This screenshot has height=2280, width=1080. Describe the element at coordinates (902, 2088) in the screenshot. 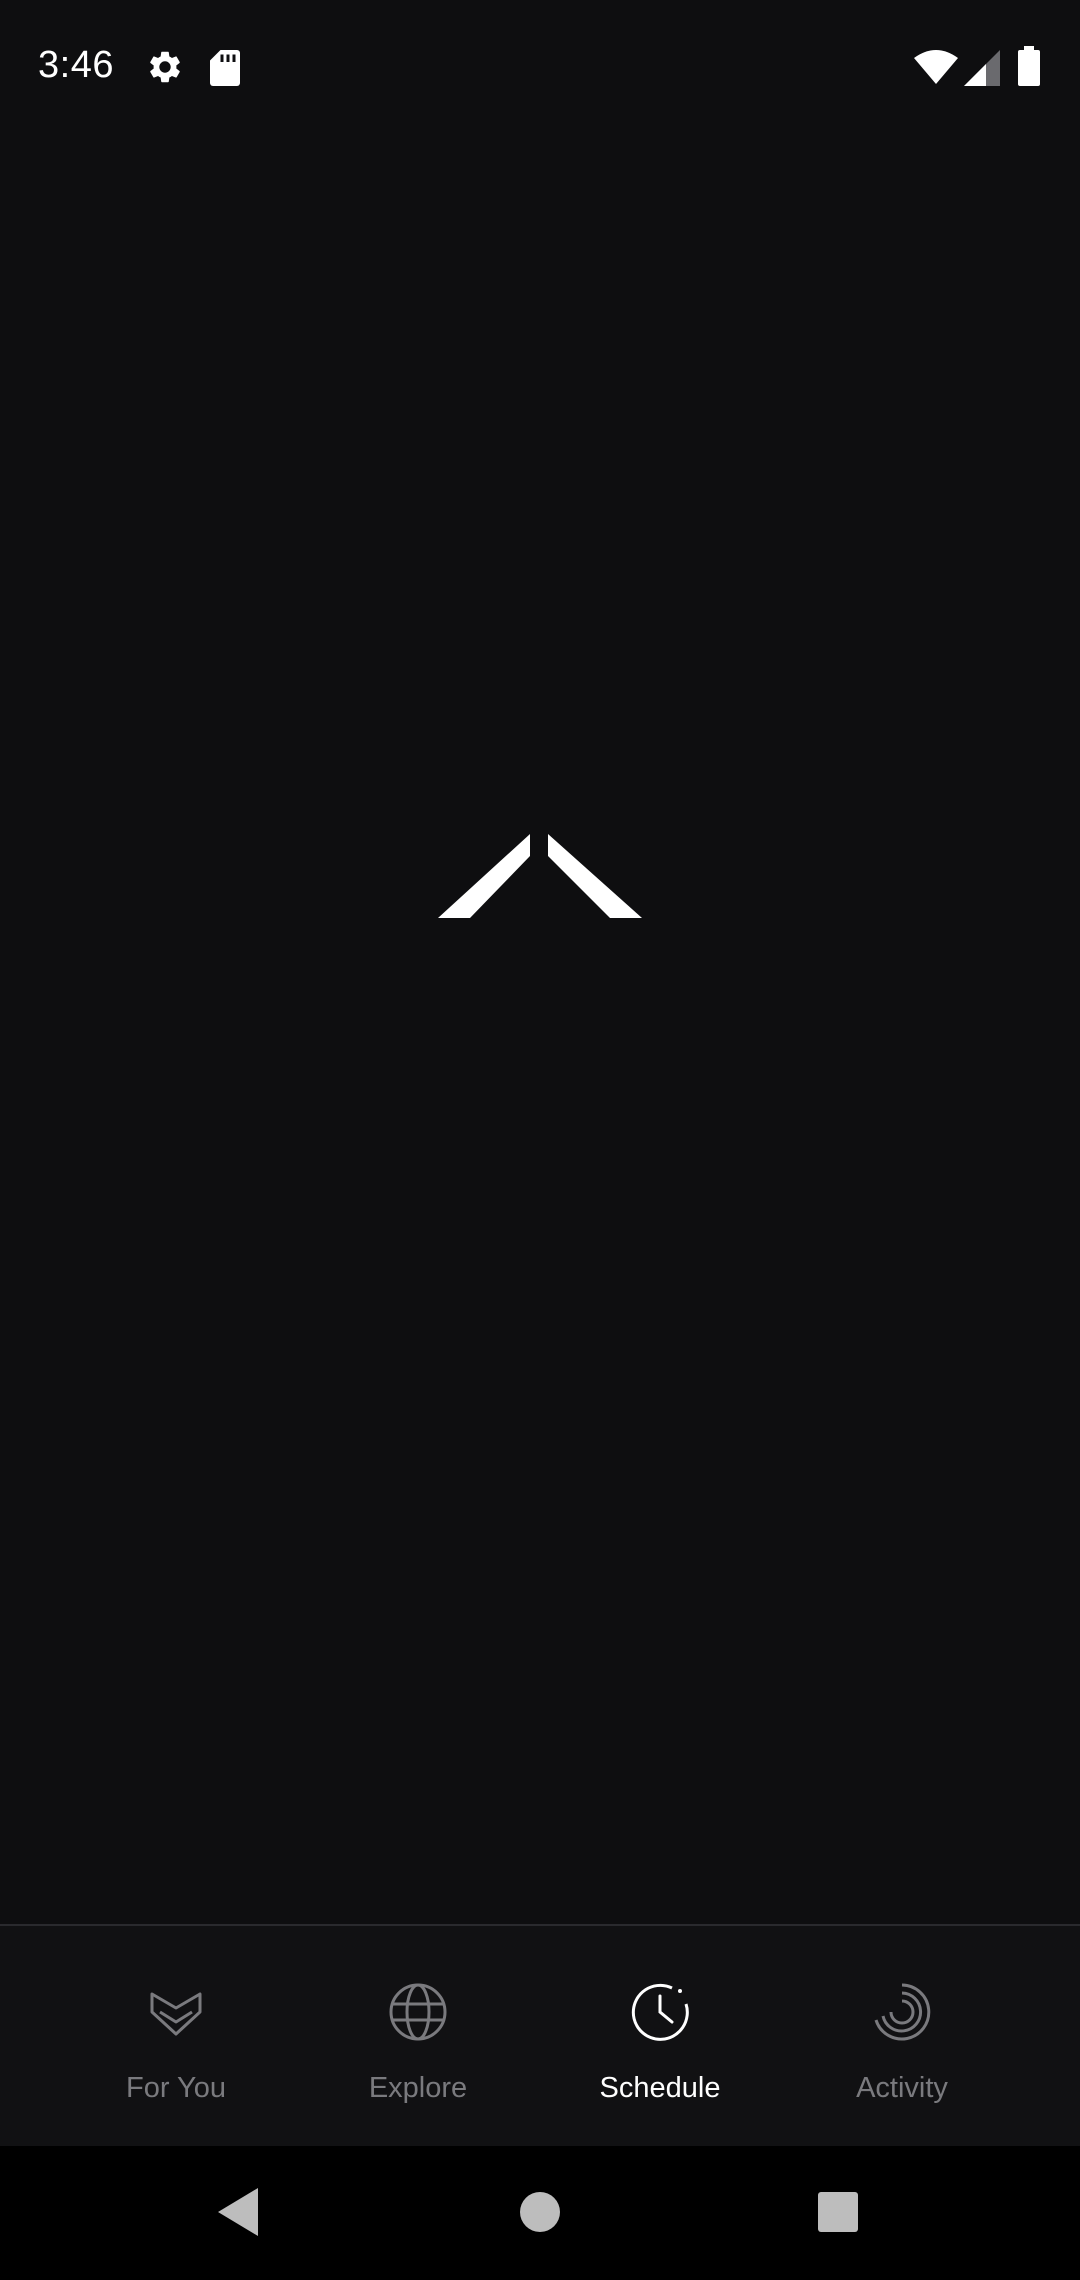

I see `tab-activity-label: Activity` at that location.